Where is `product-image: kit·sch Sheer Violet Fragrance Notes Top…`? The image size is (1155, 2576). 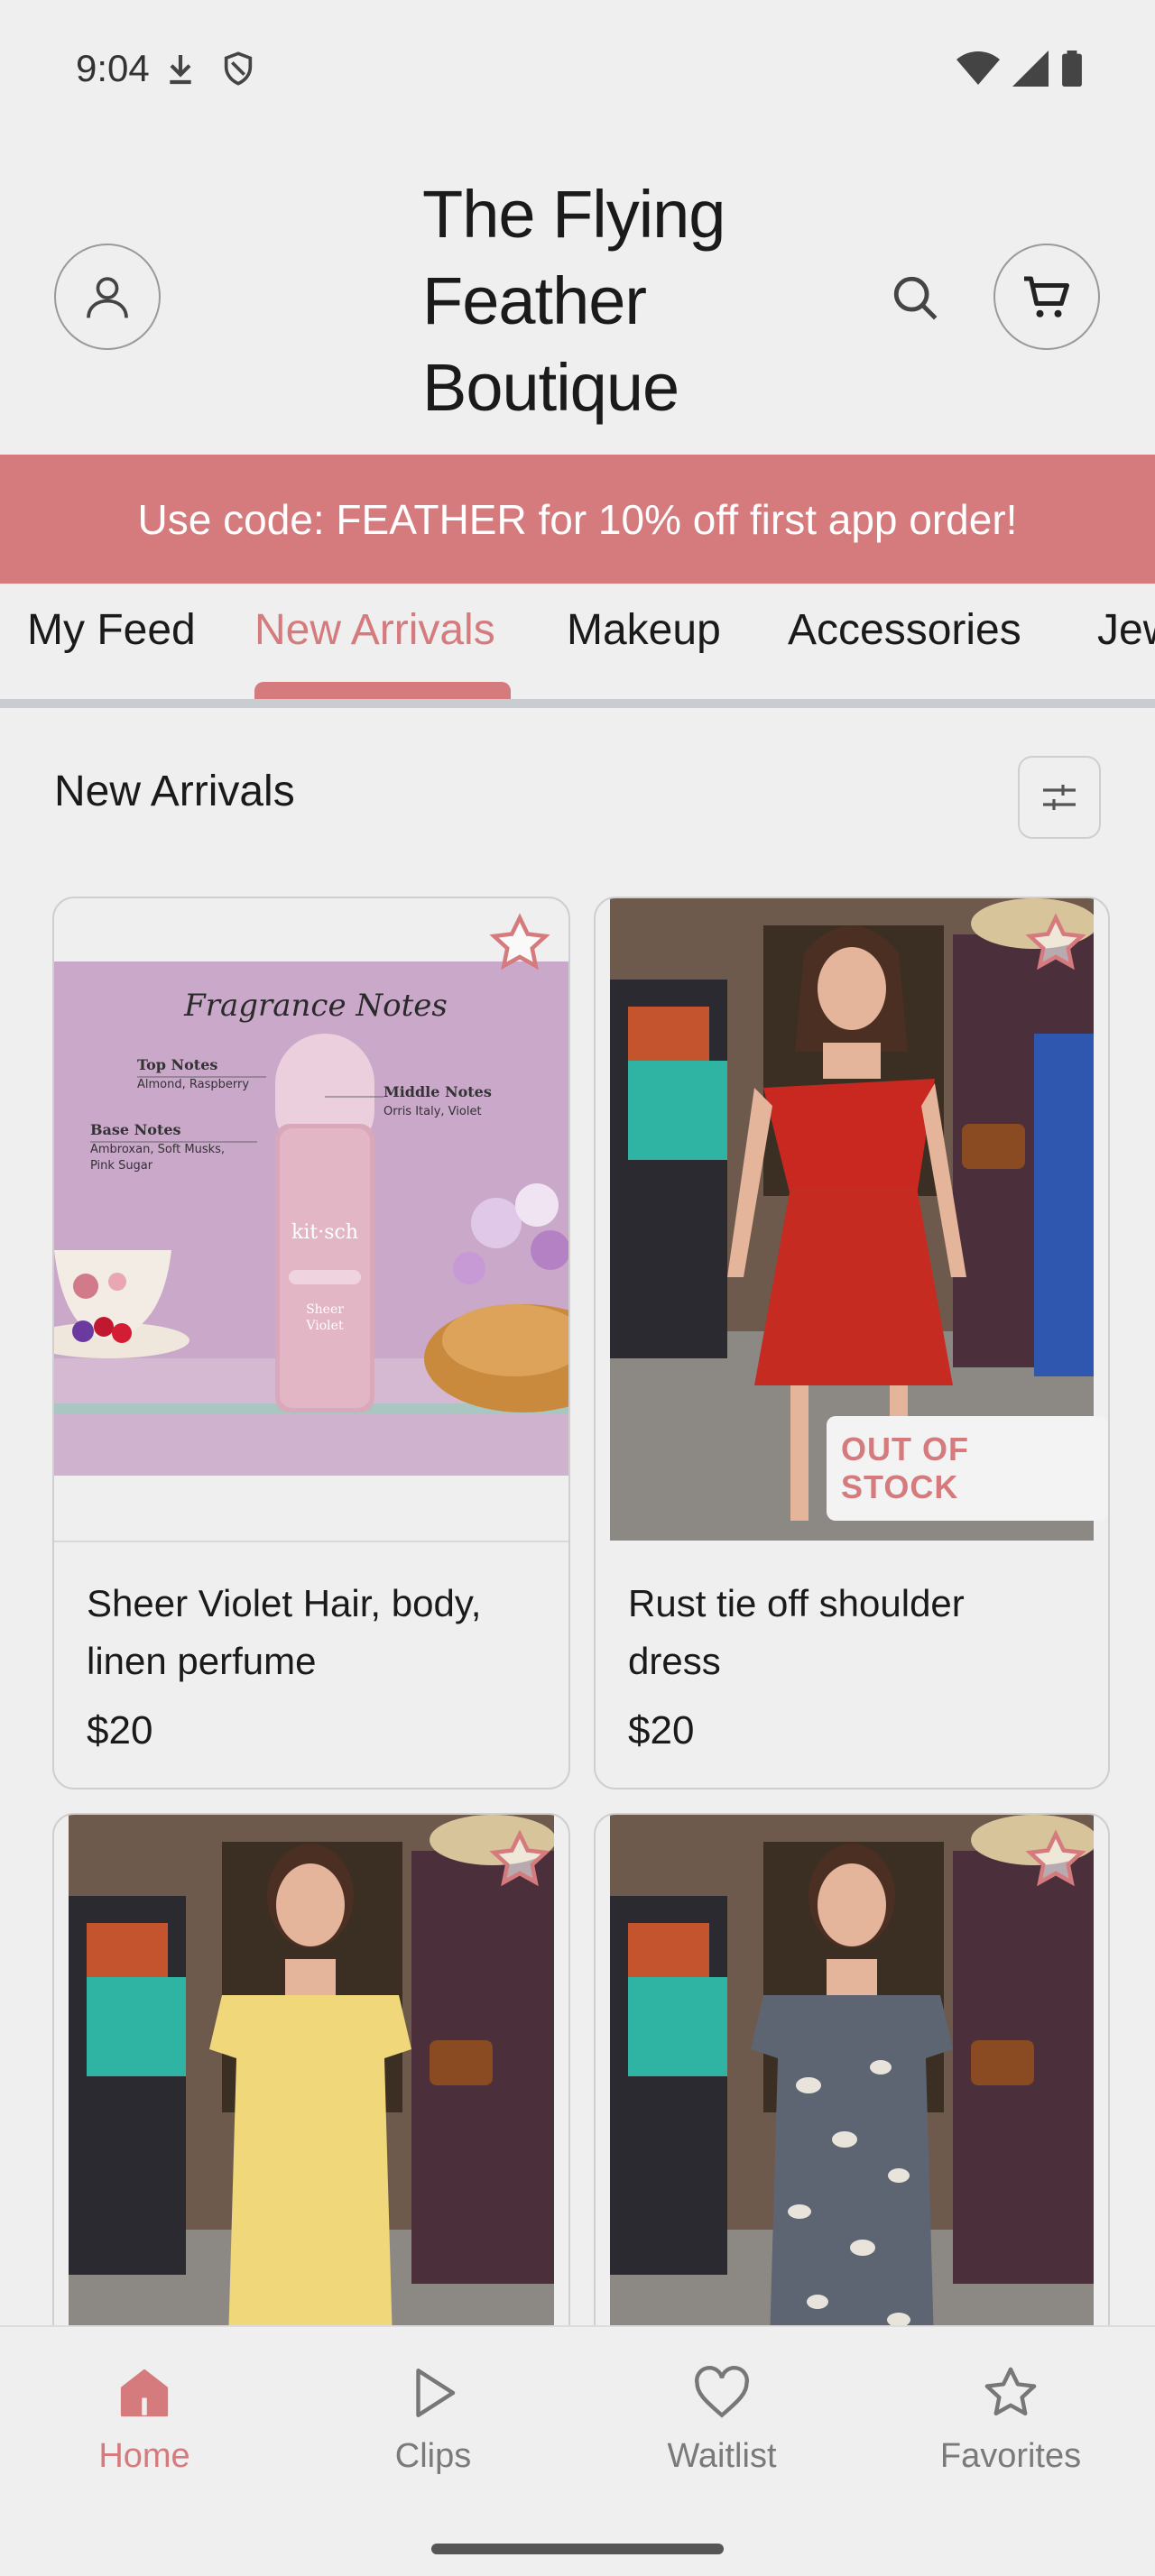 product-image: kit·sch Sheer Violet Fragrance Notes Top… is located at coordinates (311, 1218).